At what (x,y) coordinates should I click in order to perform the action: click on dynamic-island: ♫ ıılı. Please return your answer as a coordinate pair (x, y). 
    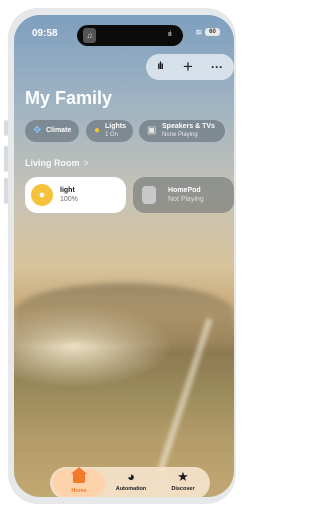
    Looking at the image, I should click on (130, 35).